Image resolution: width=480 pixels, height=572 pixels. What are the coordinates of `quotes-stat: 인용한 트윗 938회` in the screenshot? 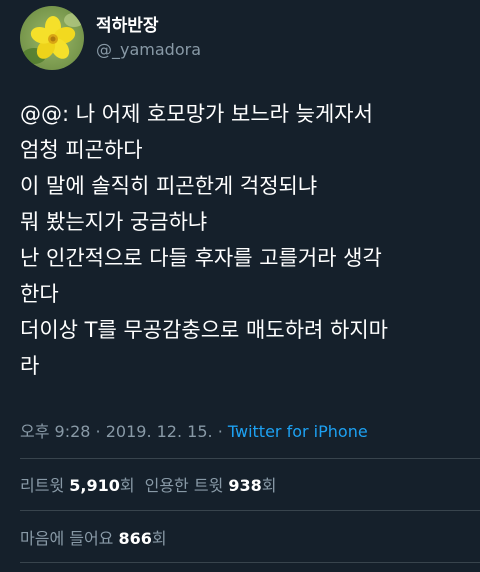 It's located at (211, 485).